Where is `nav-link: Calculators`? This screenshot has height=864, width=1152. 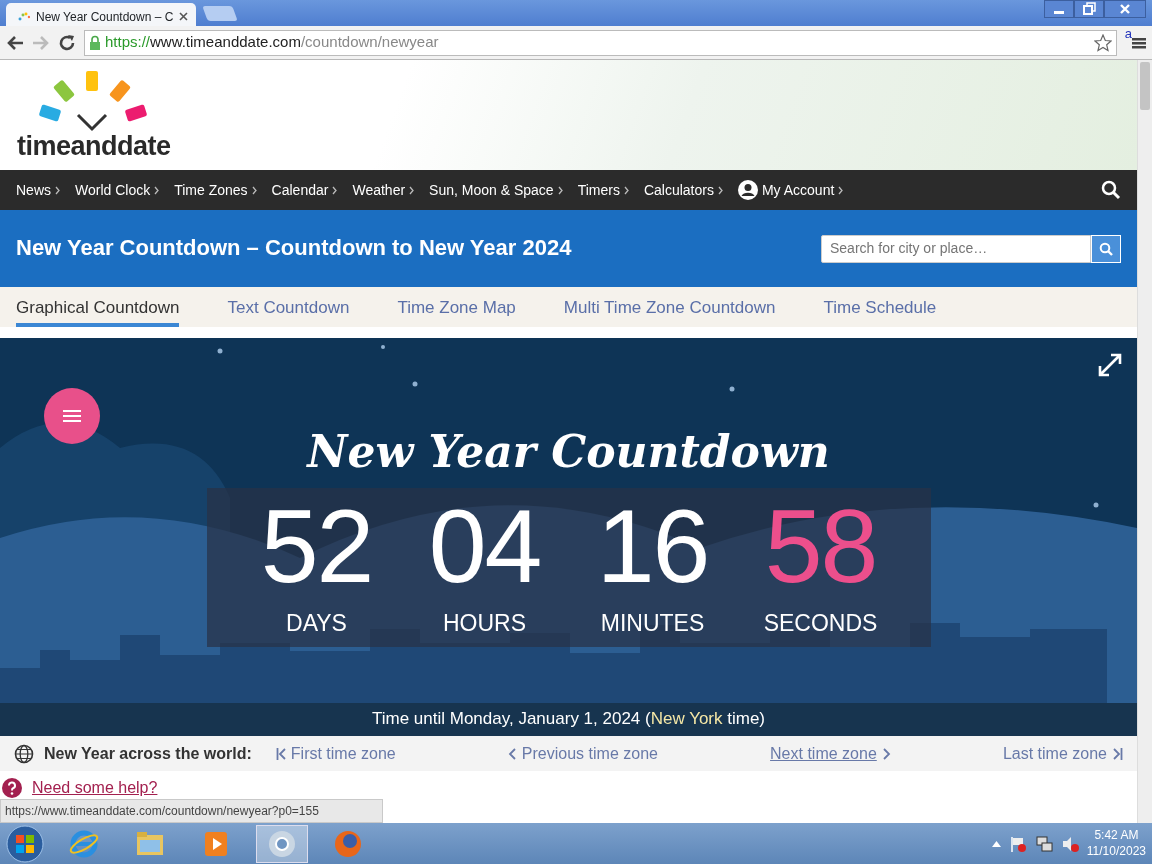
nav-link: Calculators is located at coordinates (683, 190).